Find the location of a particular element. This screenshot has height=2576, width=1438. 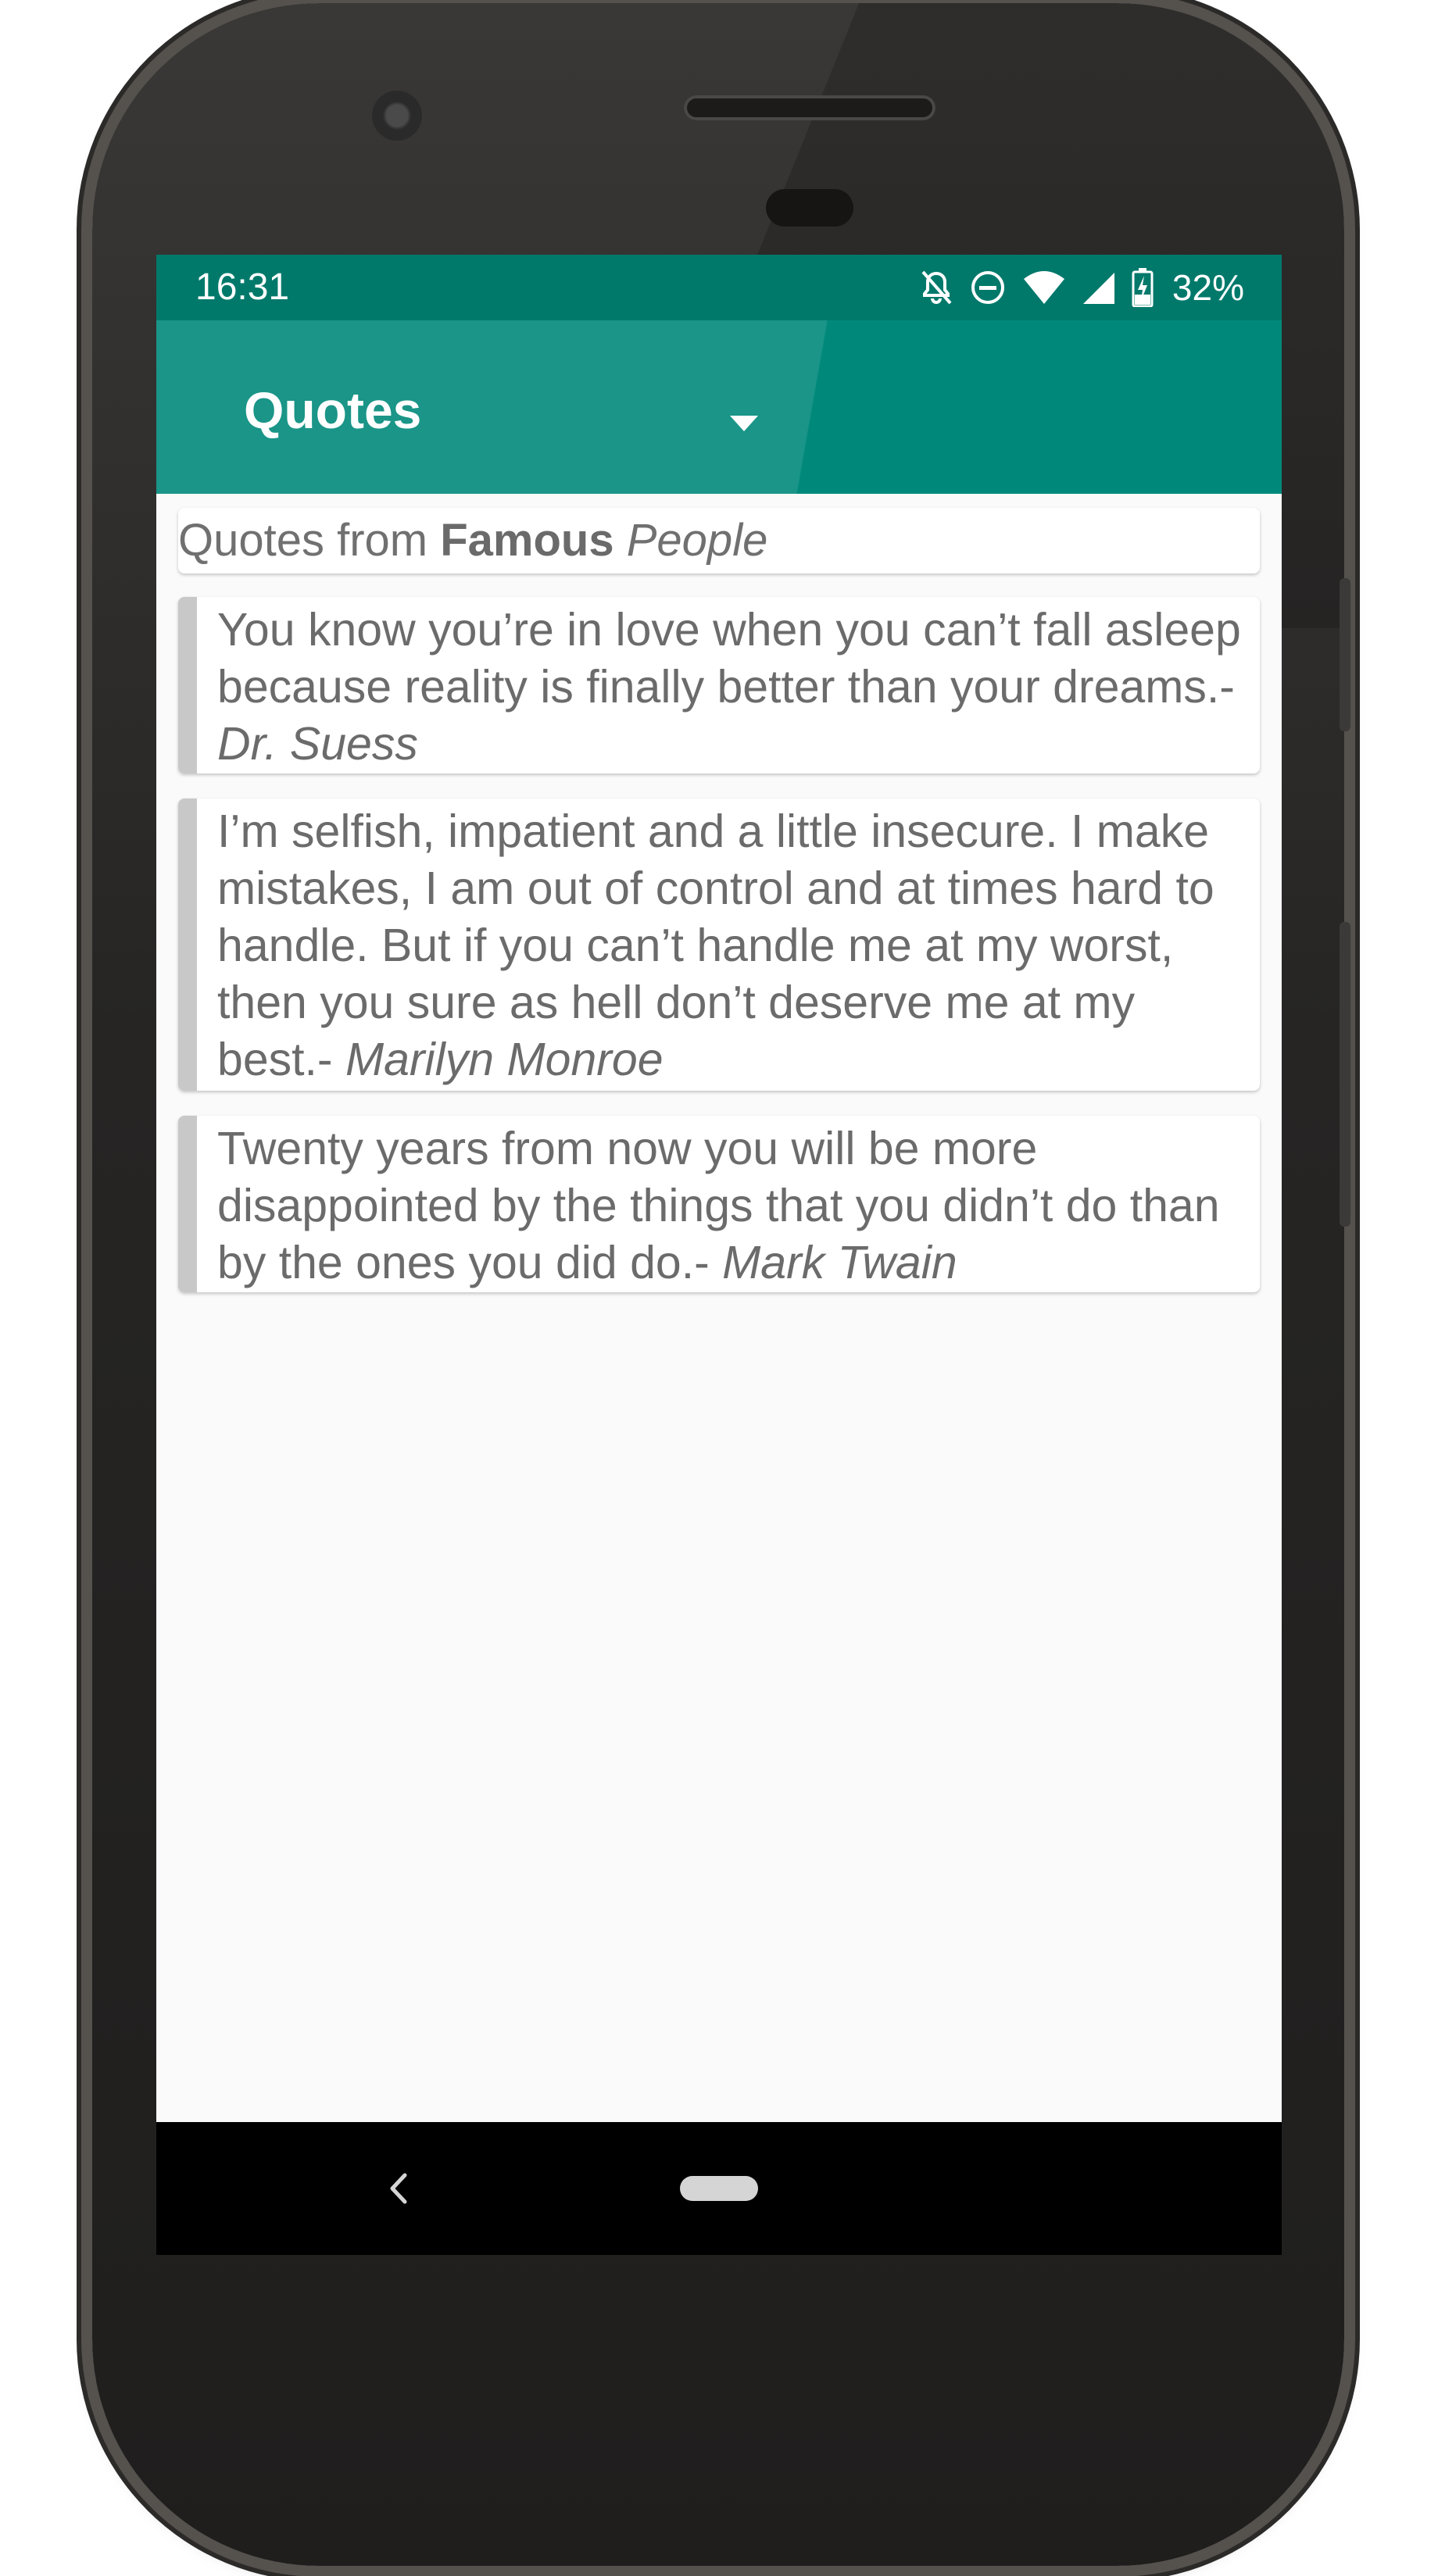

battery-charging-icon is located at coordinates (1143, 287).